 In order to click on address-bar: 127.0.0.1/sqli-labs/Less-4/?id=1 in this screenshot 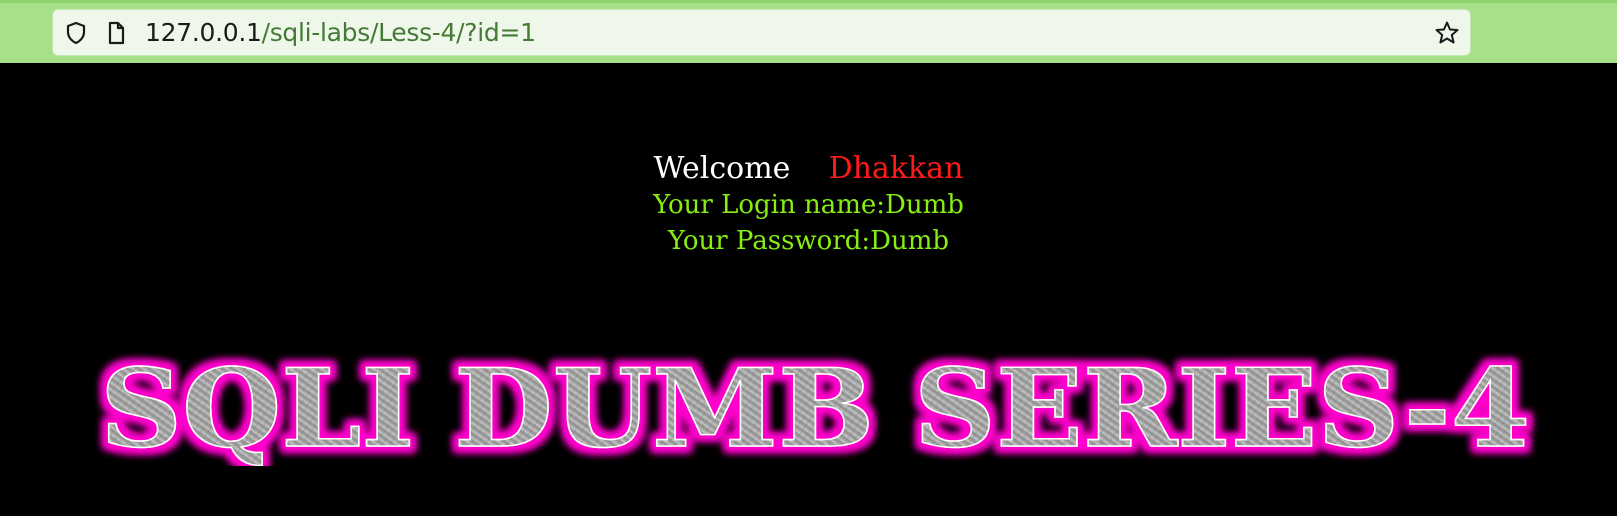, I will do `click(761, 32)`.